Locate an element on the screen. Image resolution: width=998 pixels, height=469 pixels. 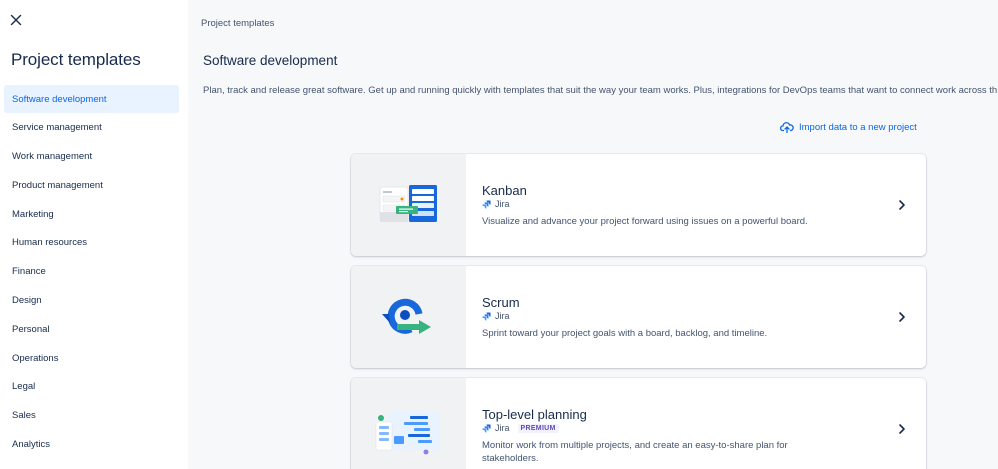
breadcrumb: Project templates is located at coordinates (237, 23).